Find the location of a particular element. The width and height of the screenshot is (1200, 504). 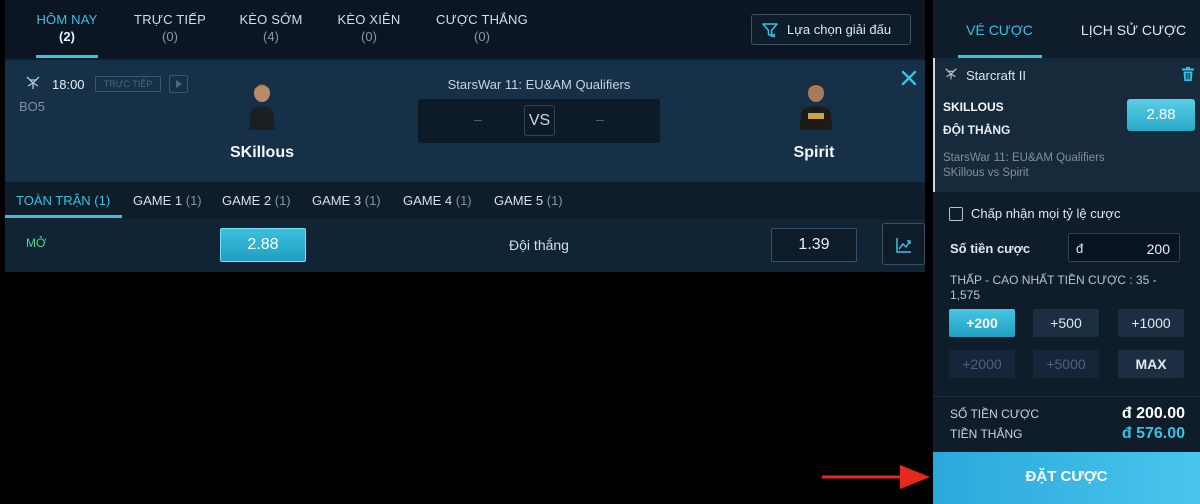

tournament-name: StarsWar 11: EU&AM Qualifiers is located at coordinates (539, 84).